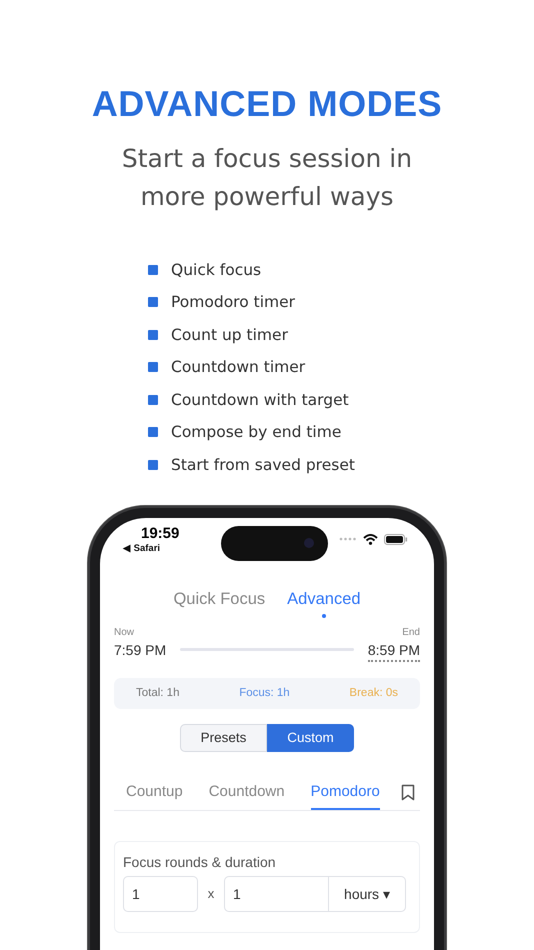 This screenshot has width=534, height=950. What do you see at coordinates (267, 178) in the screenshot?
I see `subtitle: Start a focus session in more powerful ways` at bounding box center [267, 178].